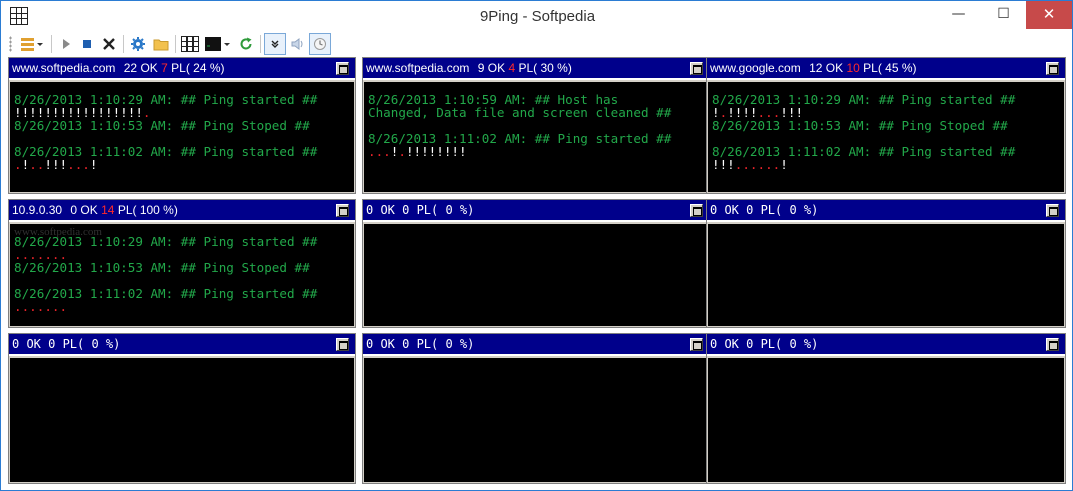  What do you see at coordinates (66, 44) in the screenshot?
I see `play-icon` at bounding box center [66, 44].